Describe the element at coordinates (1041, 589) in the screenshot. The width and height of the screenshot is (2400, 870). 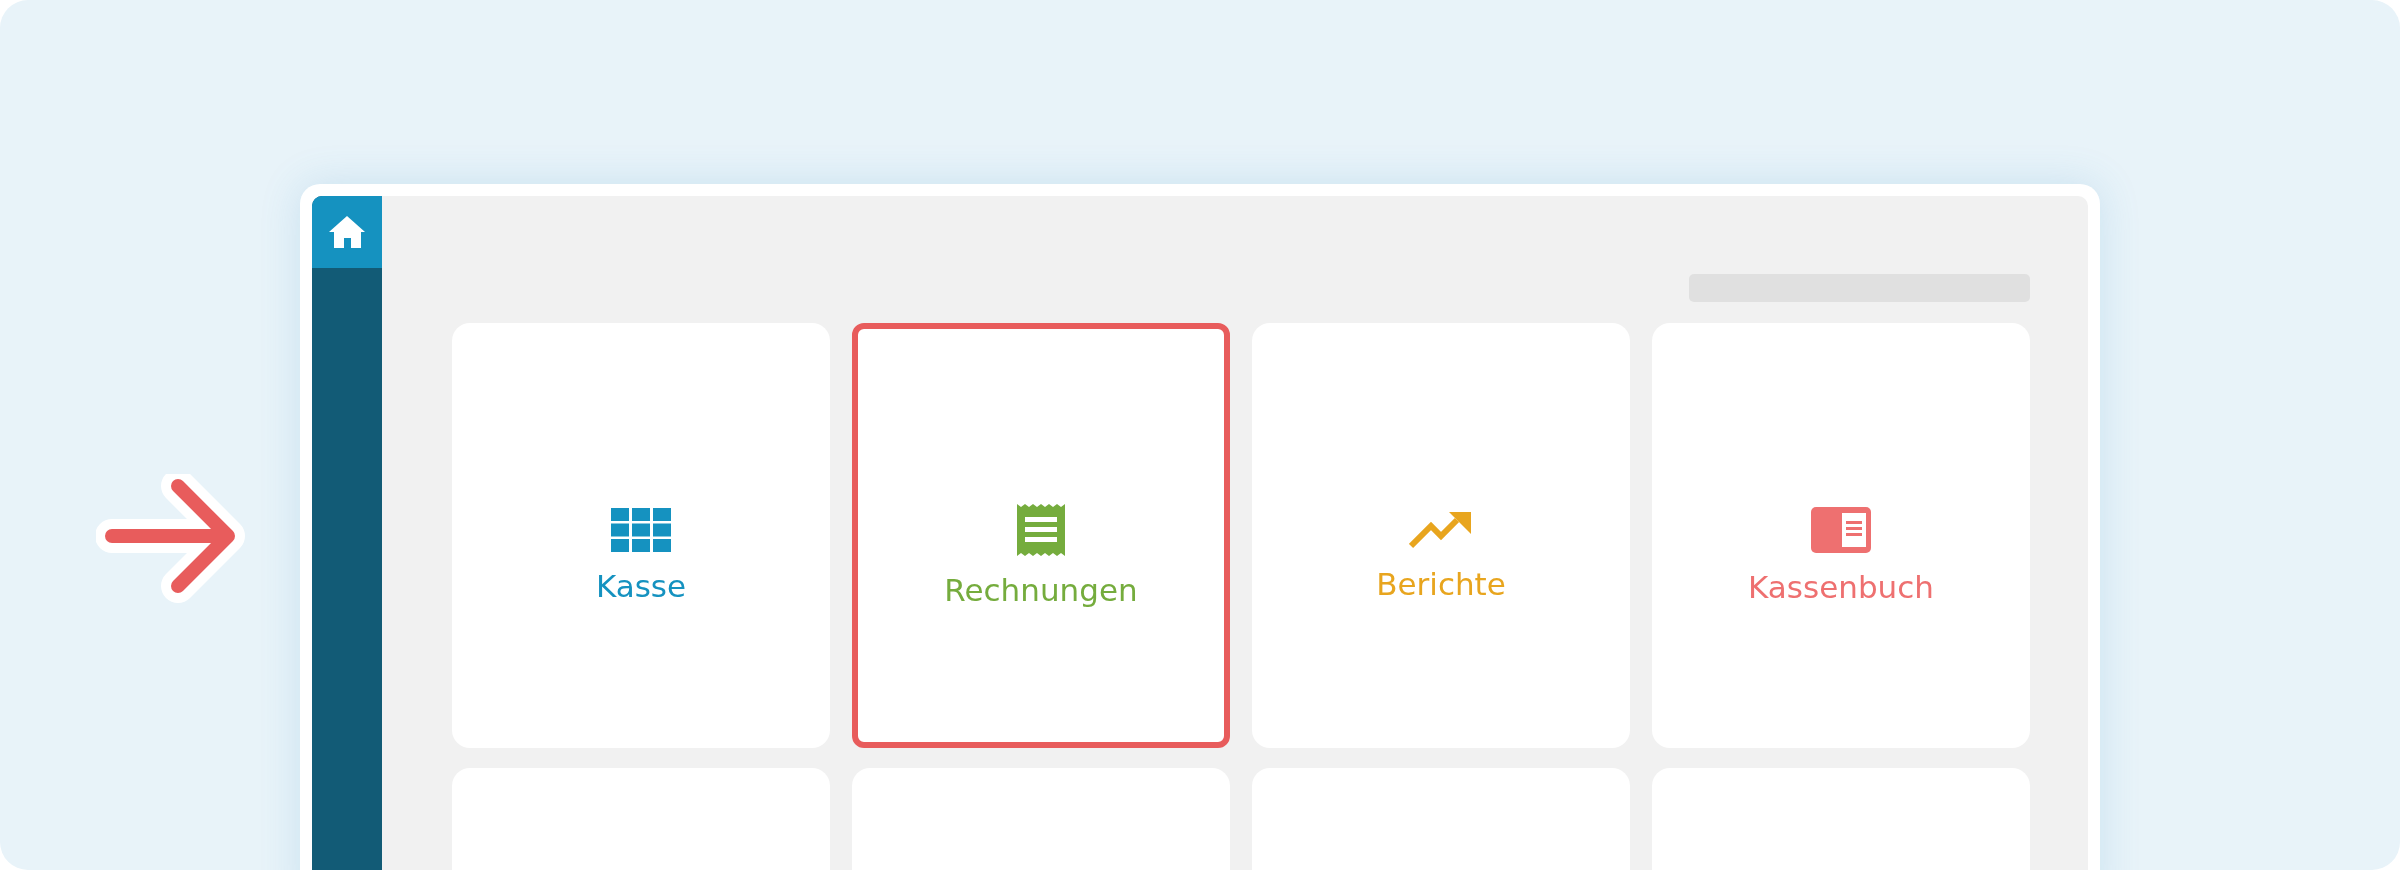
I see `tile-label: Rechnungen` at that location.